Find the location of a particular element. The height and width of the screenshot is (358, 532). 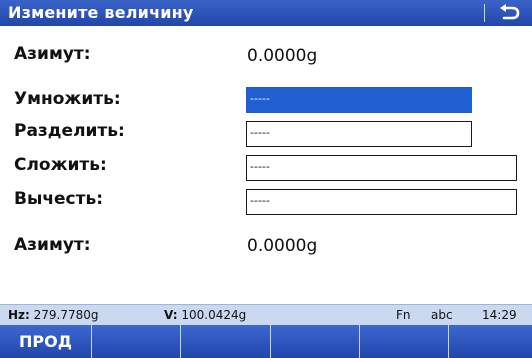

azimuth-label-bottom: Азимут: is located at coordinates (52, 245).